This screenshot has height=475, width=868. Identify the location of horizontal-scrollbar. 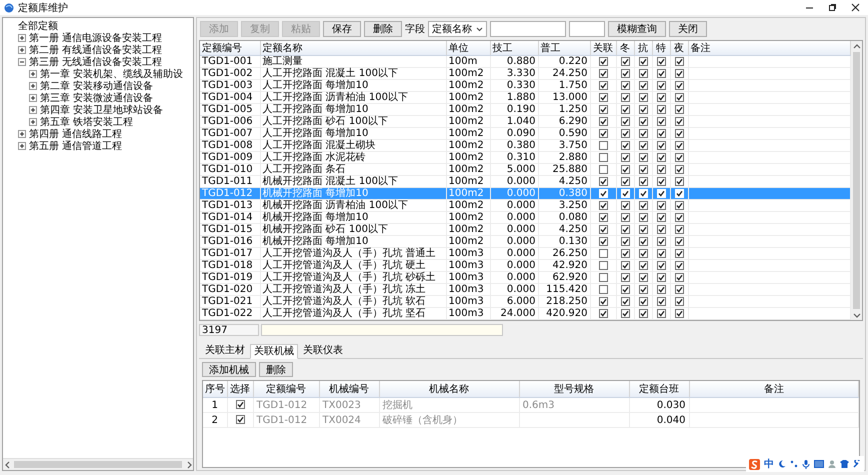
(98, 464).